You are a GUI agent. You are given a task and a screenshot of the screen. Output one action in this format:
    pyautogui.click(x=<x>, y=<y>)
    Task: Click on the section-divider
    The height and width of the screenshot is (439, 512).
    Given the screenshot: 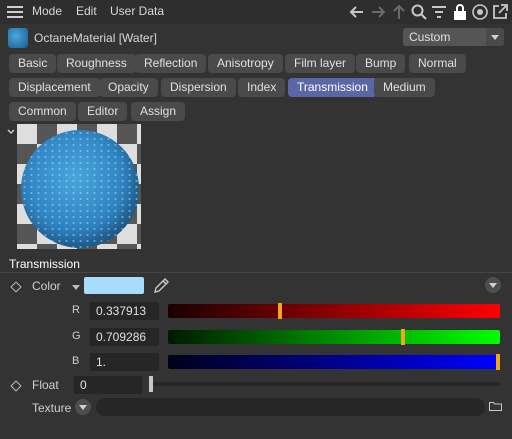 What is the action you would take?
    pyautogui.click(x=256, y=272)
    